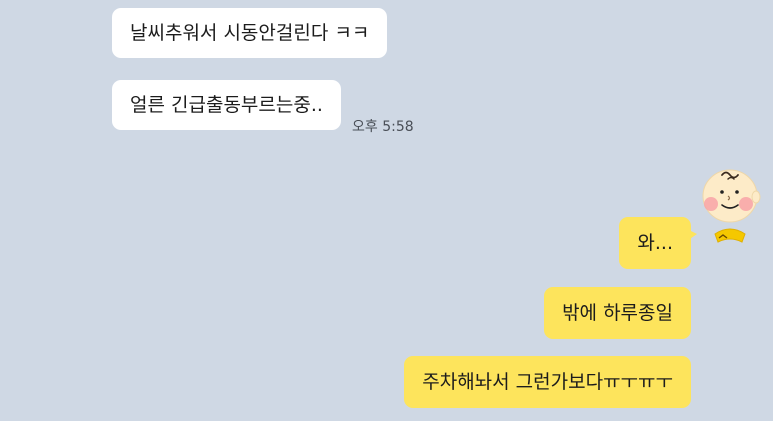 This screenshot has height=421, width=773. What do you see at coordinates (730, 205) in the screenshot?
I see `charlie-brown-face-icon` at bounding box center [730, 205].